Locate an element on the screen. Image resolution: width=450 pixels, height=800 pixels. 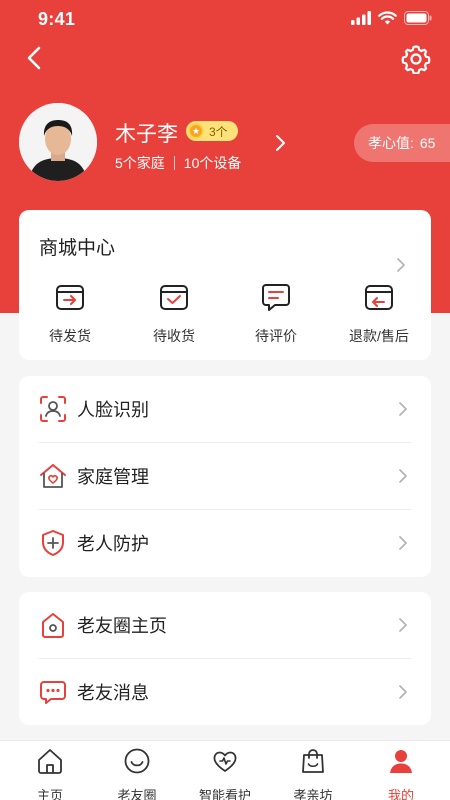
xiaoxin-label: 孝心值: is located at coordinates (391, 143).